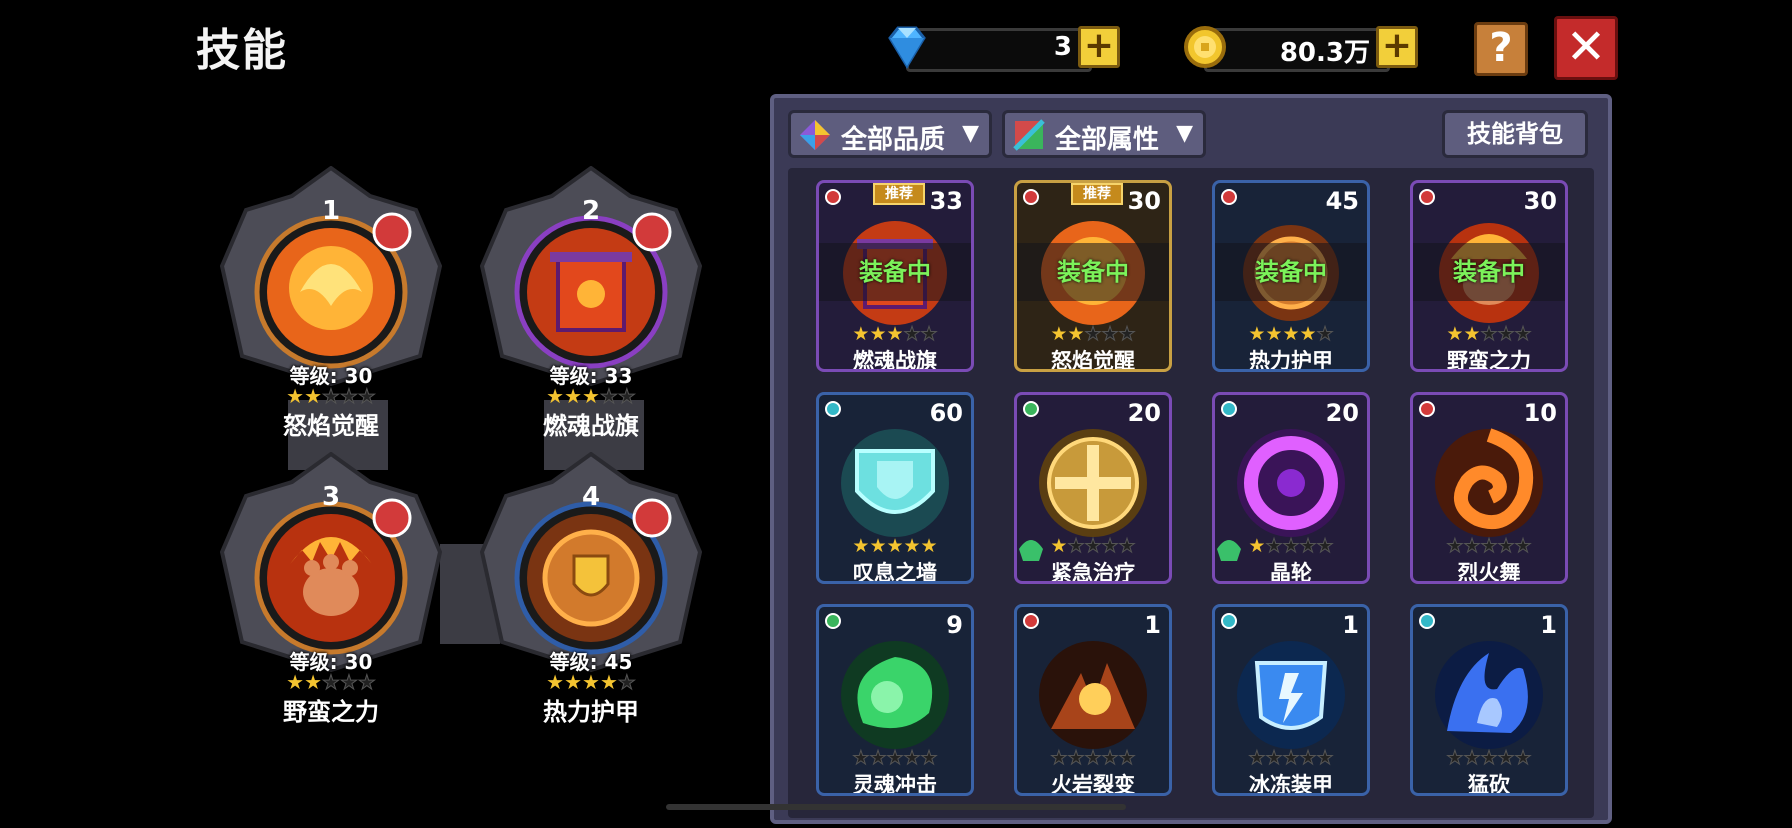 The image size is (1792, 828). I want to click on skill-card: 20 ★★★★★ 晶轮, so click(1291, 488).